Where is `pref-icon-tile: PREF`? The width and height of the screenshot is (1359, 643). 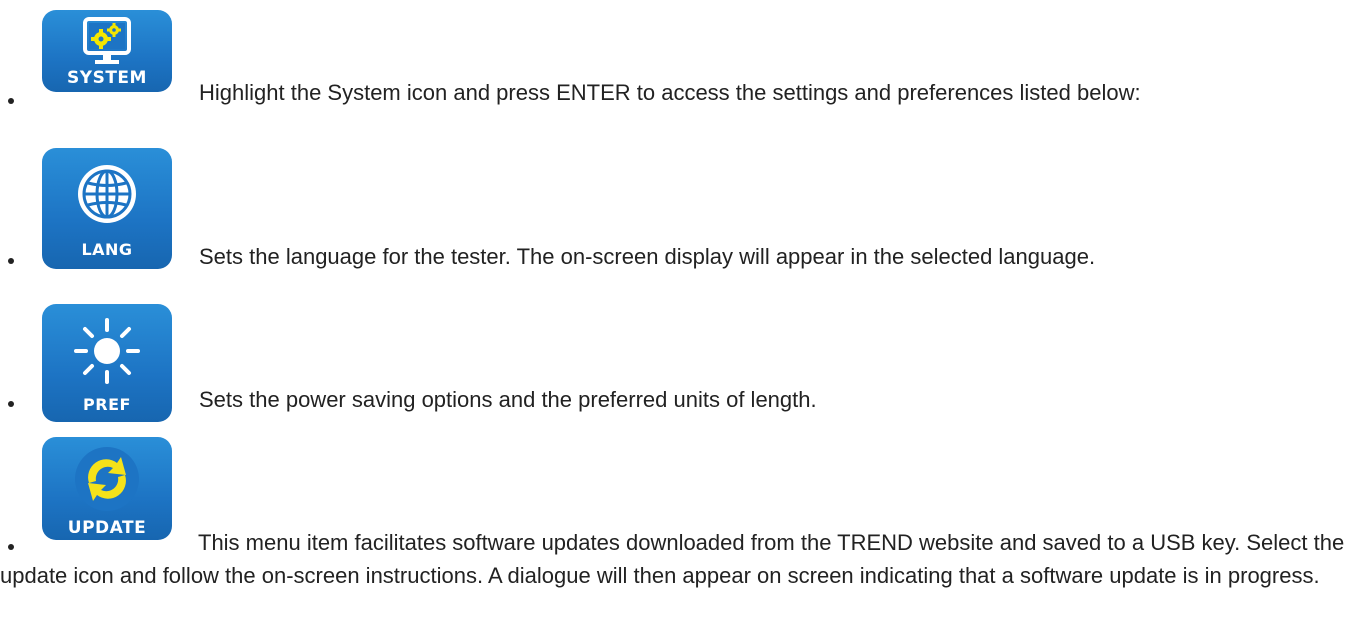
pref-icon-tile: PREF is located at coordinates (107, 363).